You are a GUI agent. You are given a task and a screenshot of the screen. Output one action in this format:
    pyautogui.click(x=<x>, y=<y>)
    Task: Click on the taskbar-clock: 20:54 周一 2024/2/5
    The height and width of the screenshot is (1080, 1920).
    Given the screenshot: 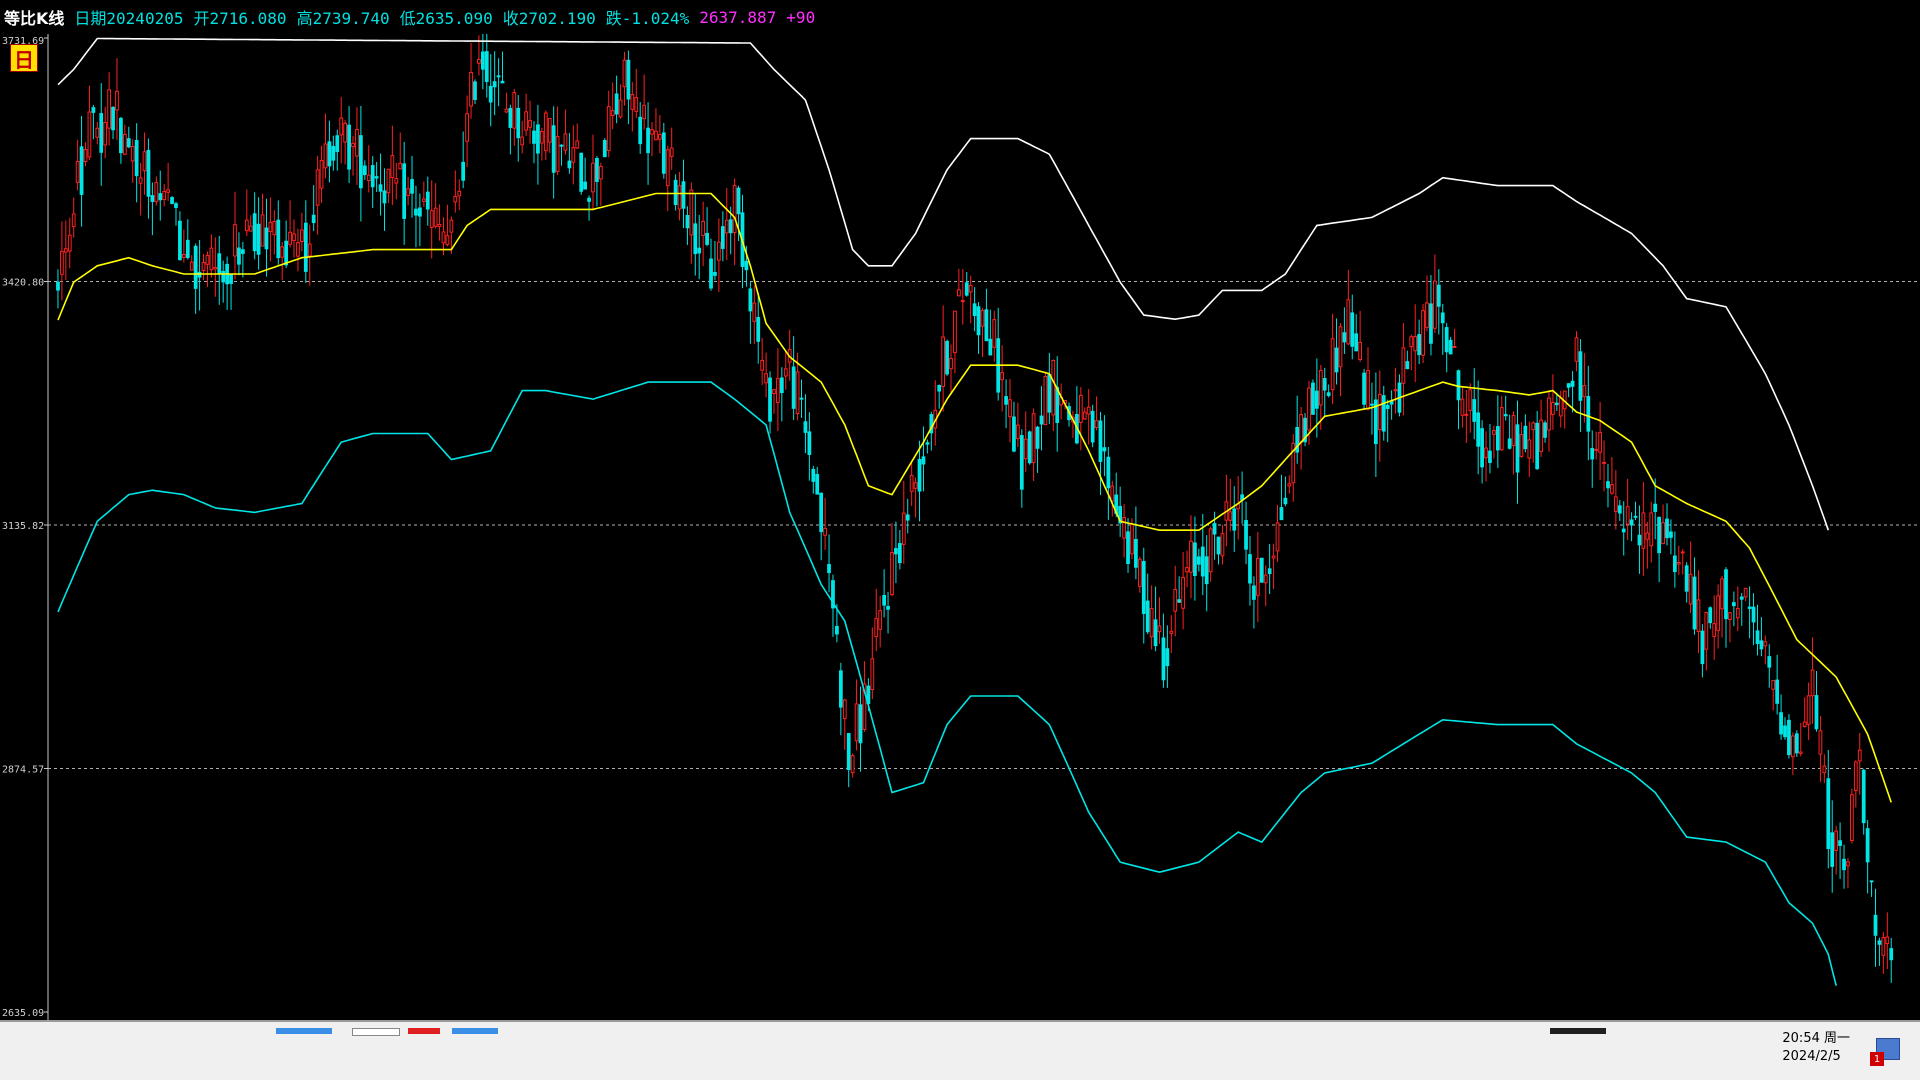 What is the action you would take?
    pyautogui.click(x=1816, y=1048)
    